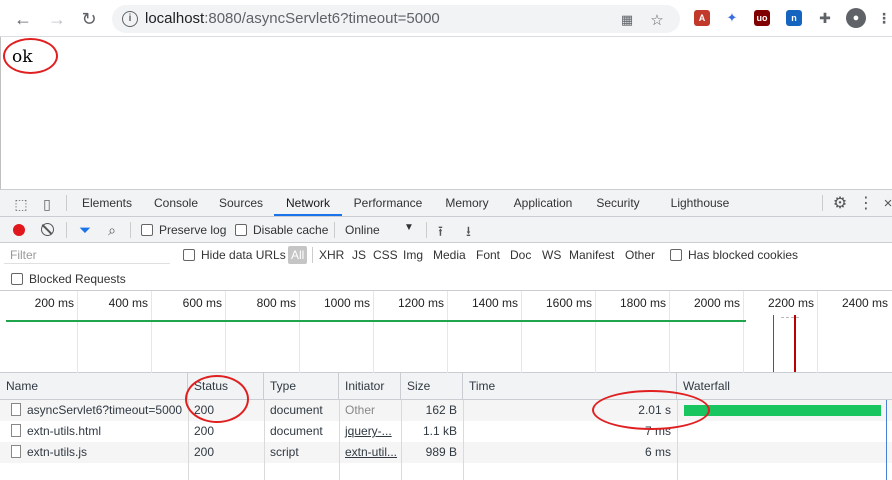 The height and width of the screenshot is (480, 892). Describe the element at coordinates (94, 386) in the screenshot. I see `column-header-name: Name` at that location.